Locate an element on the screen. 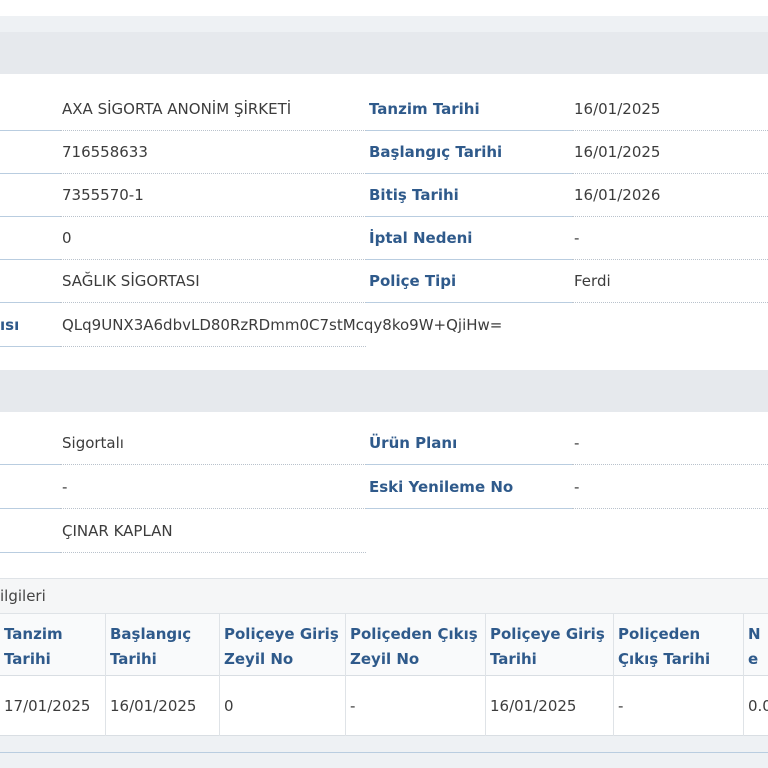  col-exit-endorsement-no: Poliçeden Çıkış Zeyil No is located at coordinates (416, 645).